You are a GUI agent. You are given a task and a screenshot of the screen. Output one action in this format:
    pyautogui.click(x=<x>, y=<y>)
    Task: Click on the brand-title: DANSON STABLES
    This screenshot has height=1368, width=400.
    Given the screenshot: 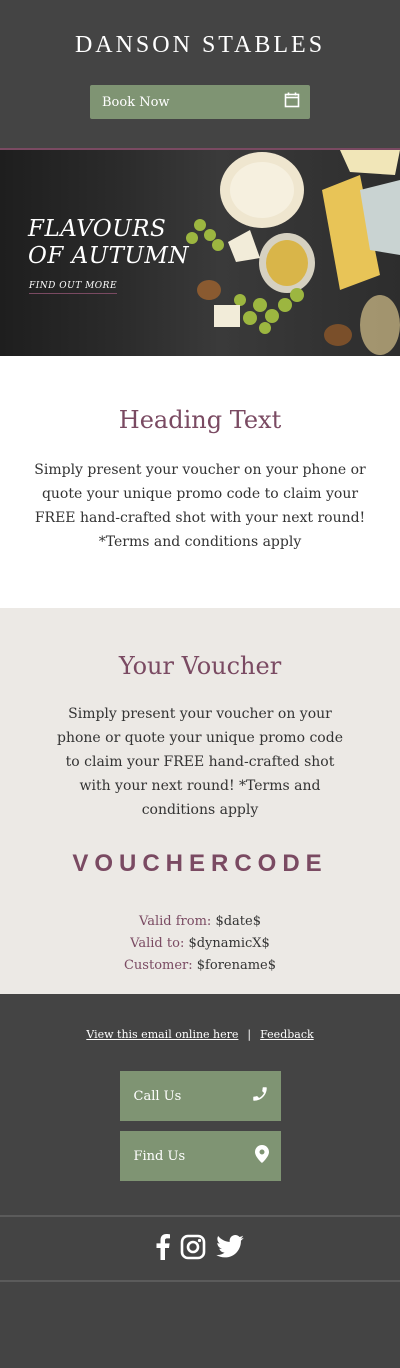 What is the action you would take?
    pyautogui.click(x=200, y=45)
    